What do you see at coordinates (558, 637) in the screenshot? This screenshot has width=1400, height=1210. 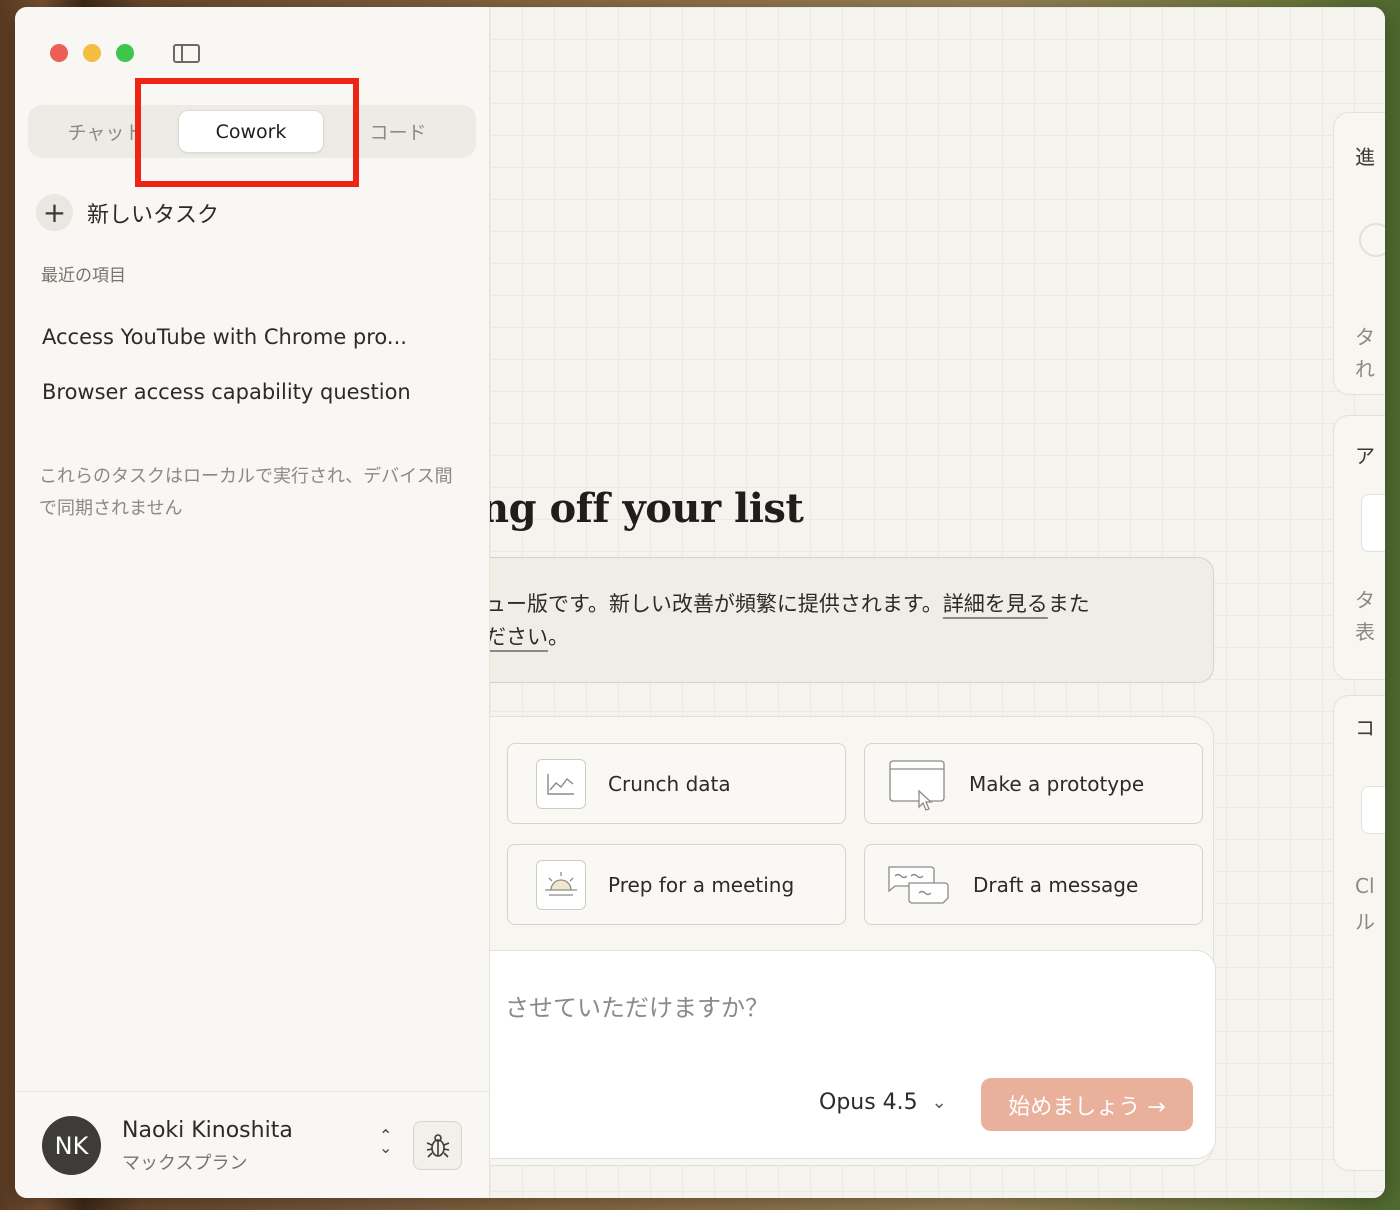 I see `notice-text-part: 。` at bounding box center [558, 637].